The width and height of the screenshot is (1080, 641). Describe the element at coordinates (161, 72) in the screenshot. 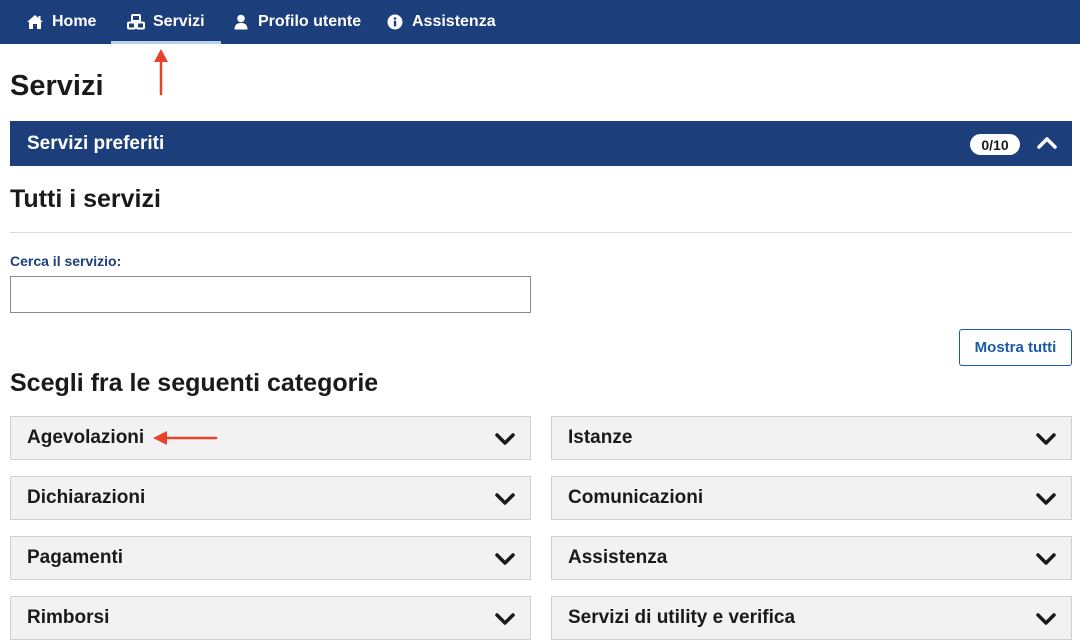

I see `annotation-arrow-up-icon` at that location.